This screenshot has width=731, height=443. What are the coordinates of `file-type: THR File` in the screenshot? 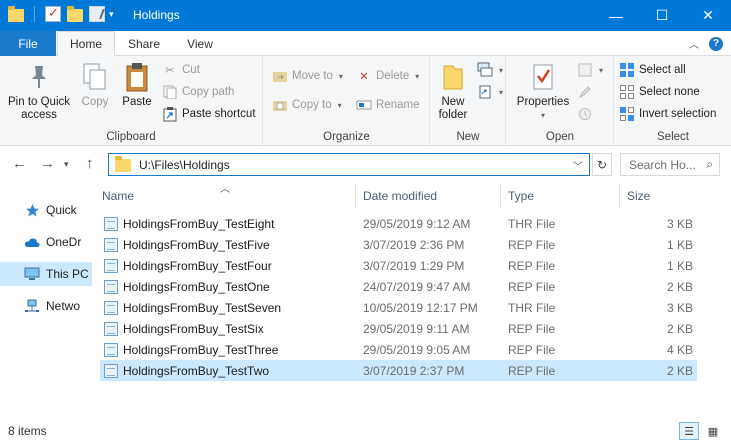 It's located at (532, 223).